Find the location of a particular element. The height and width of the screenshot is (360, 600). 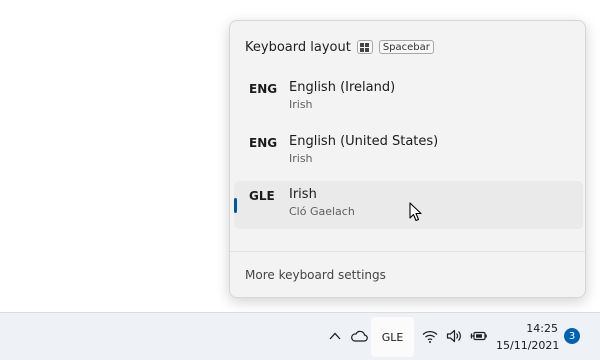

input-language-button: GLE is located at coordinates (392, 337).